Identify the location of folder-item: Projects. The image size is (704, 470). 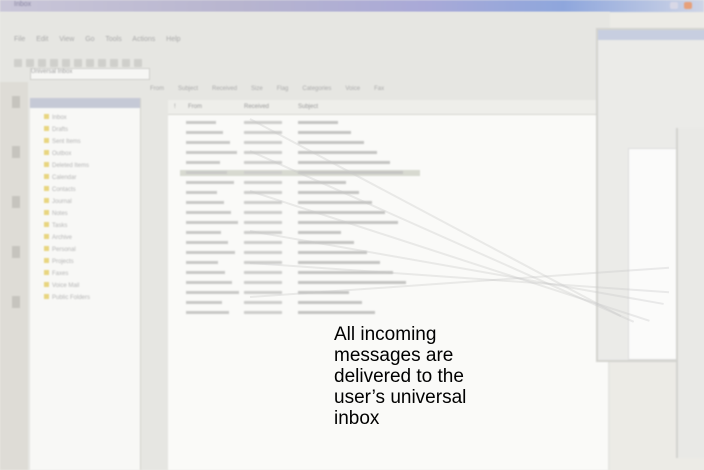
(59, 261).